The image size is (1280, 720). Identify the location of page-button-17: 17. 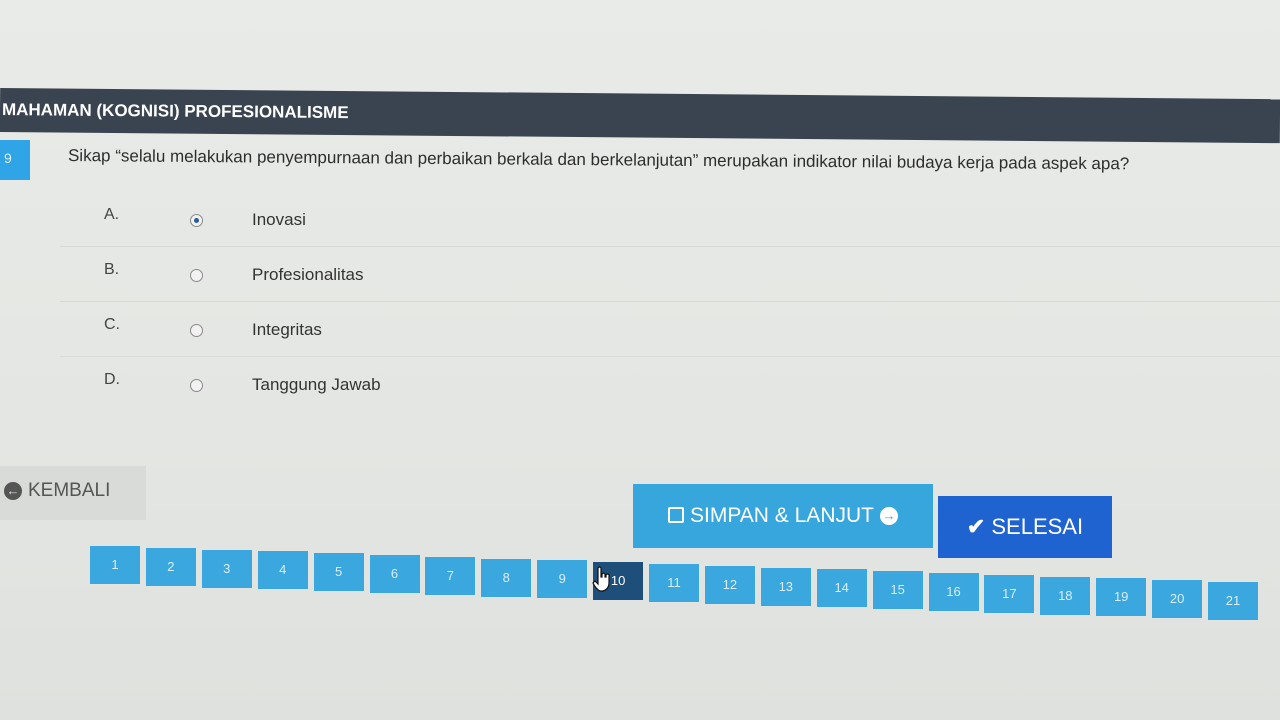
(1009, 593).